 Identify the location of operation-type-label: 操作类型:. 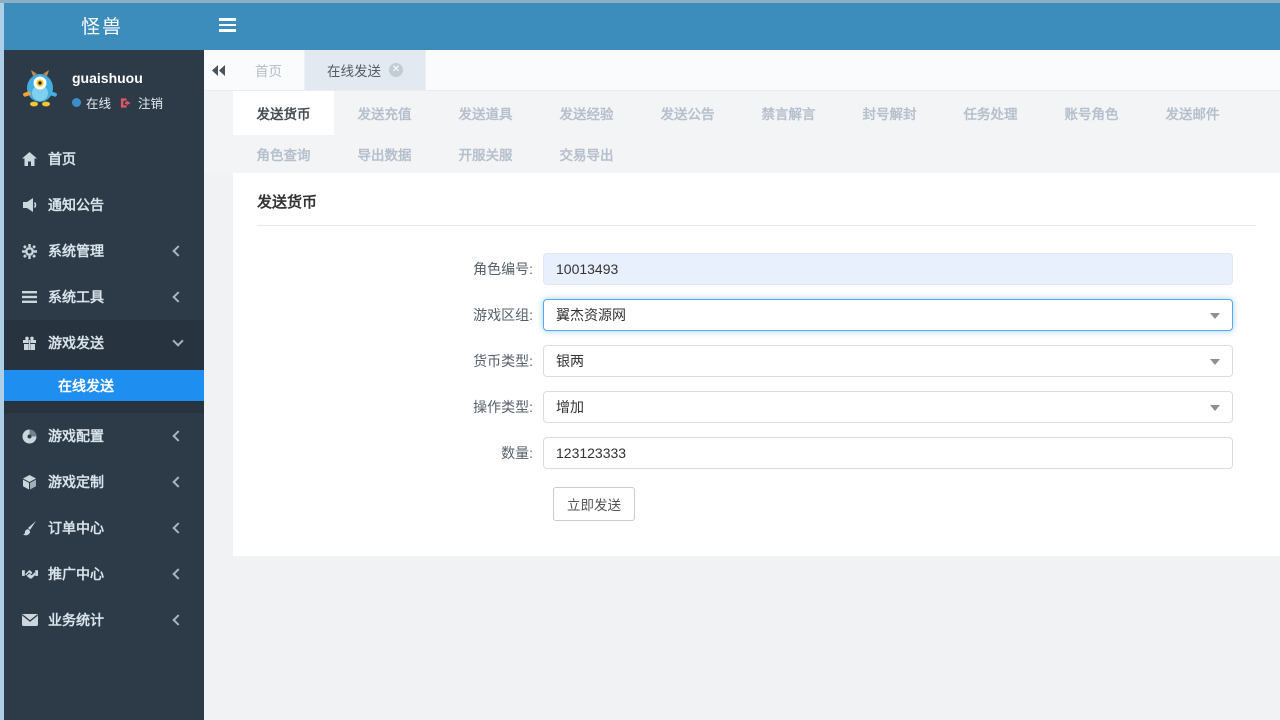
(503, 407).